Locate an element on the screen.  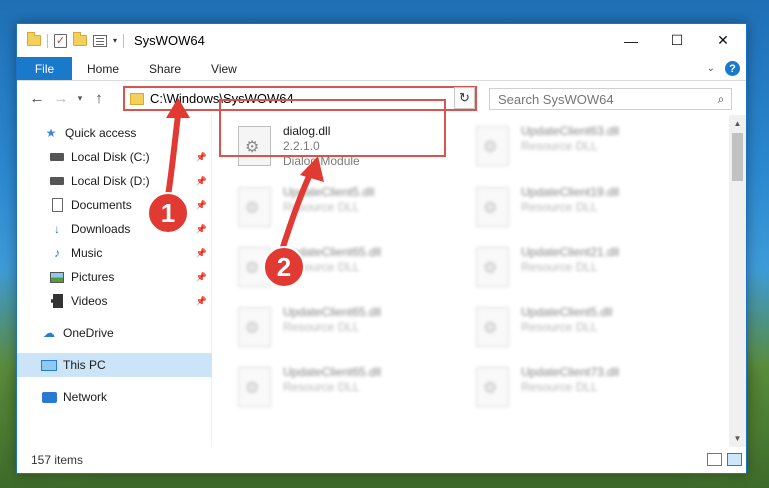
recent-locations-chevron-icon: ▾ is located at coordinates (80, 98).